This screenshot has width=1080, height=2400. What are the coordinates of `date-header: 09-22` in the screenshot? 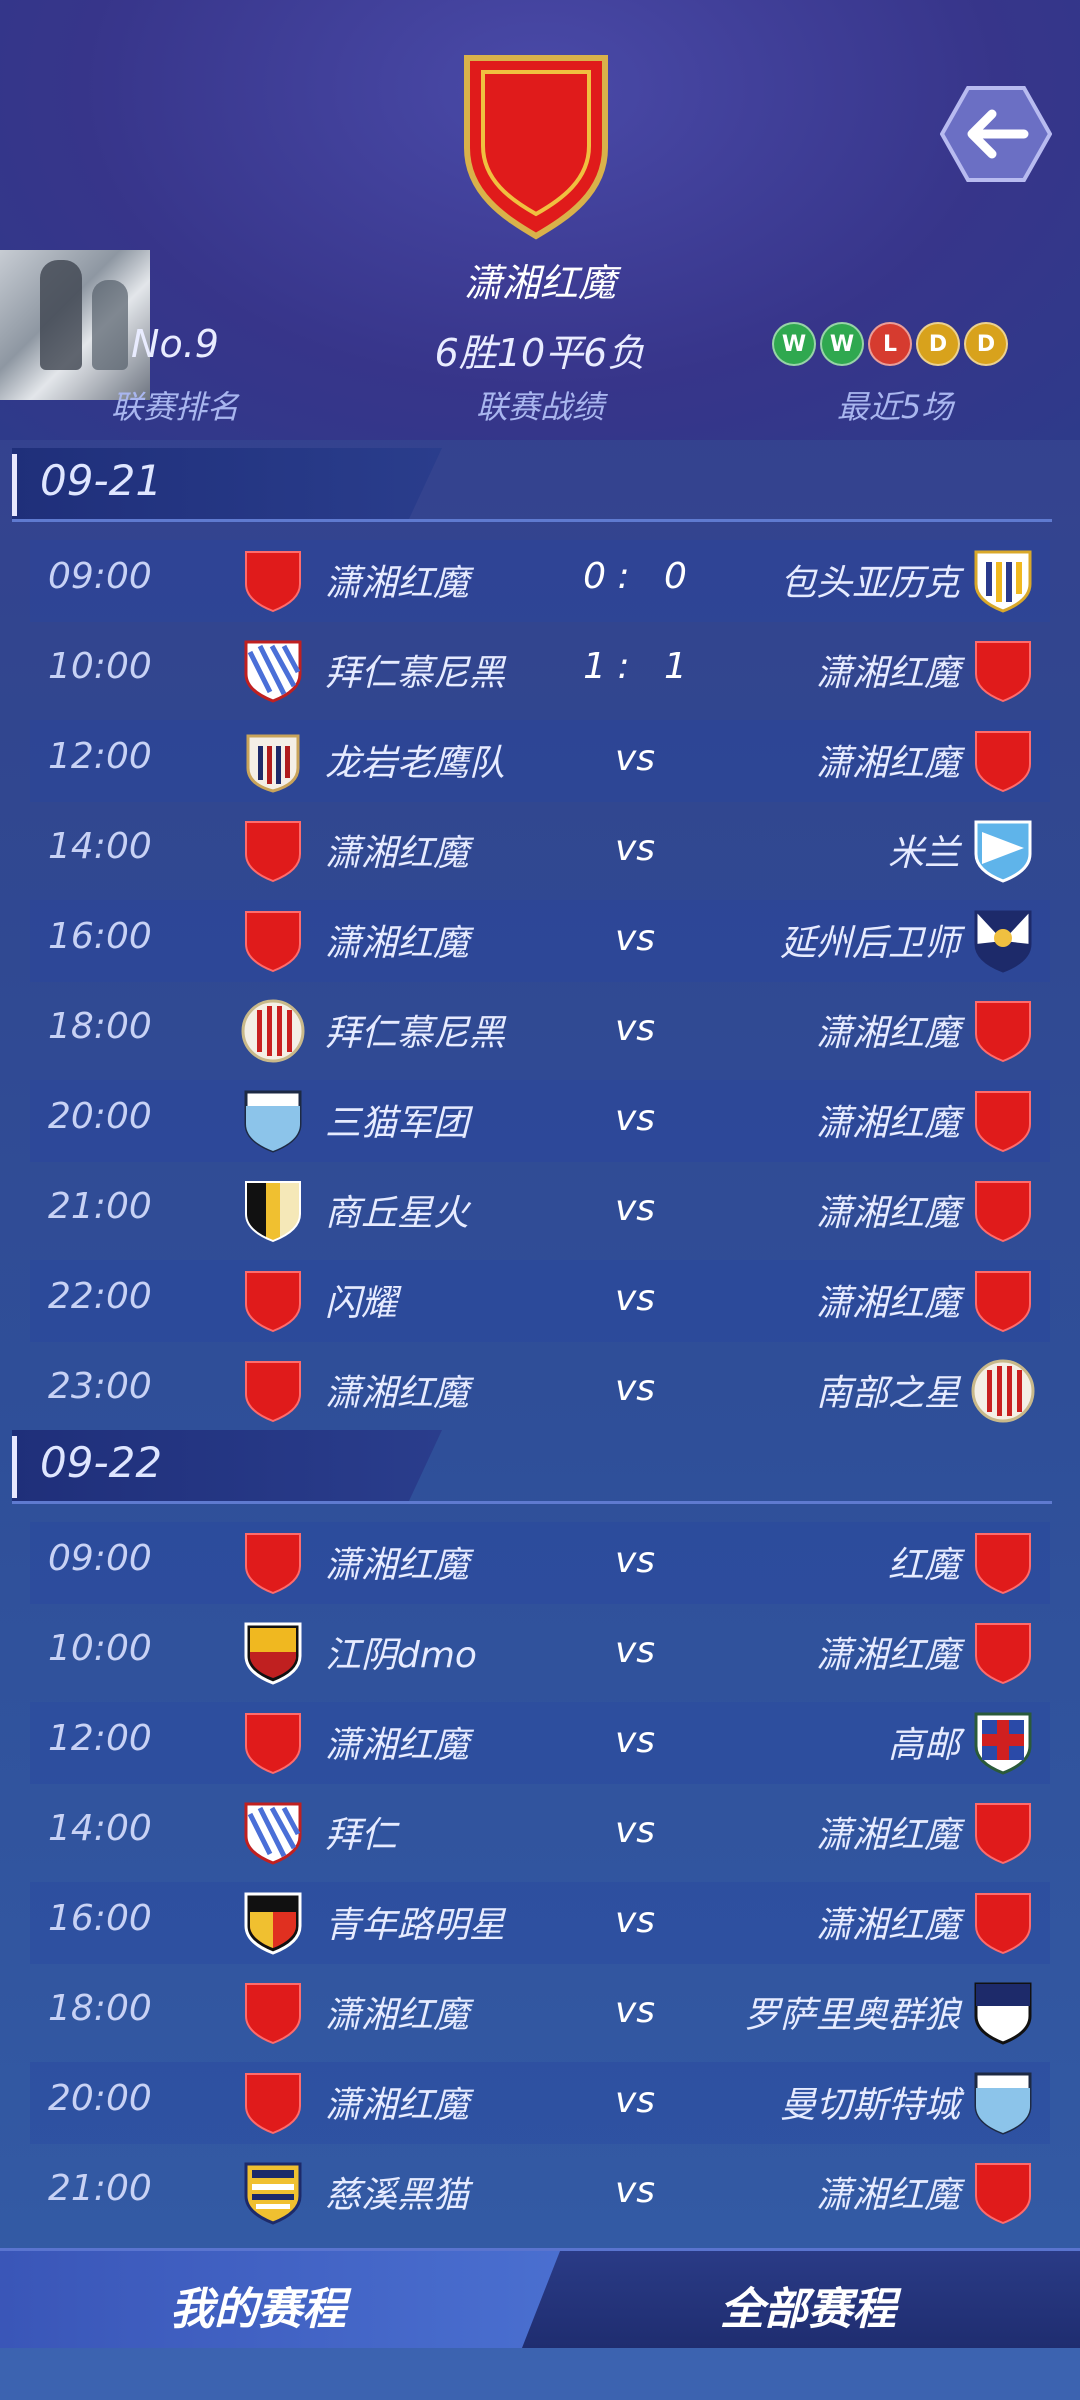 It's located at (532, 1467).